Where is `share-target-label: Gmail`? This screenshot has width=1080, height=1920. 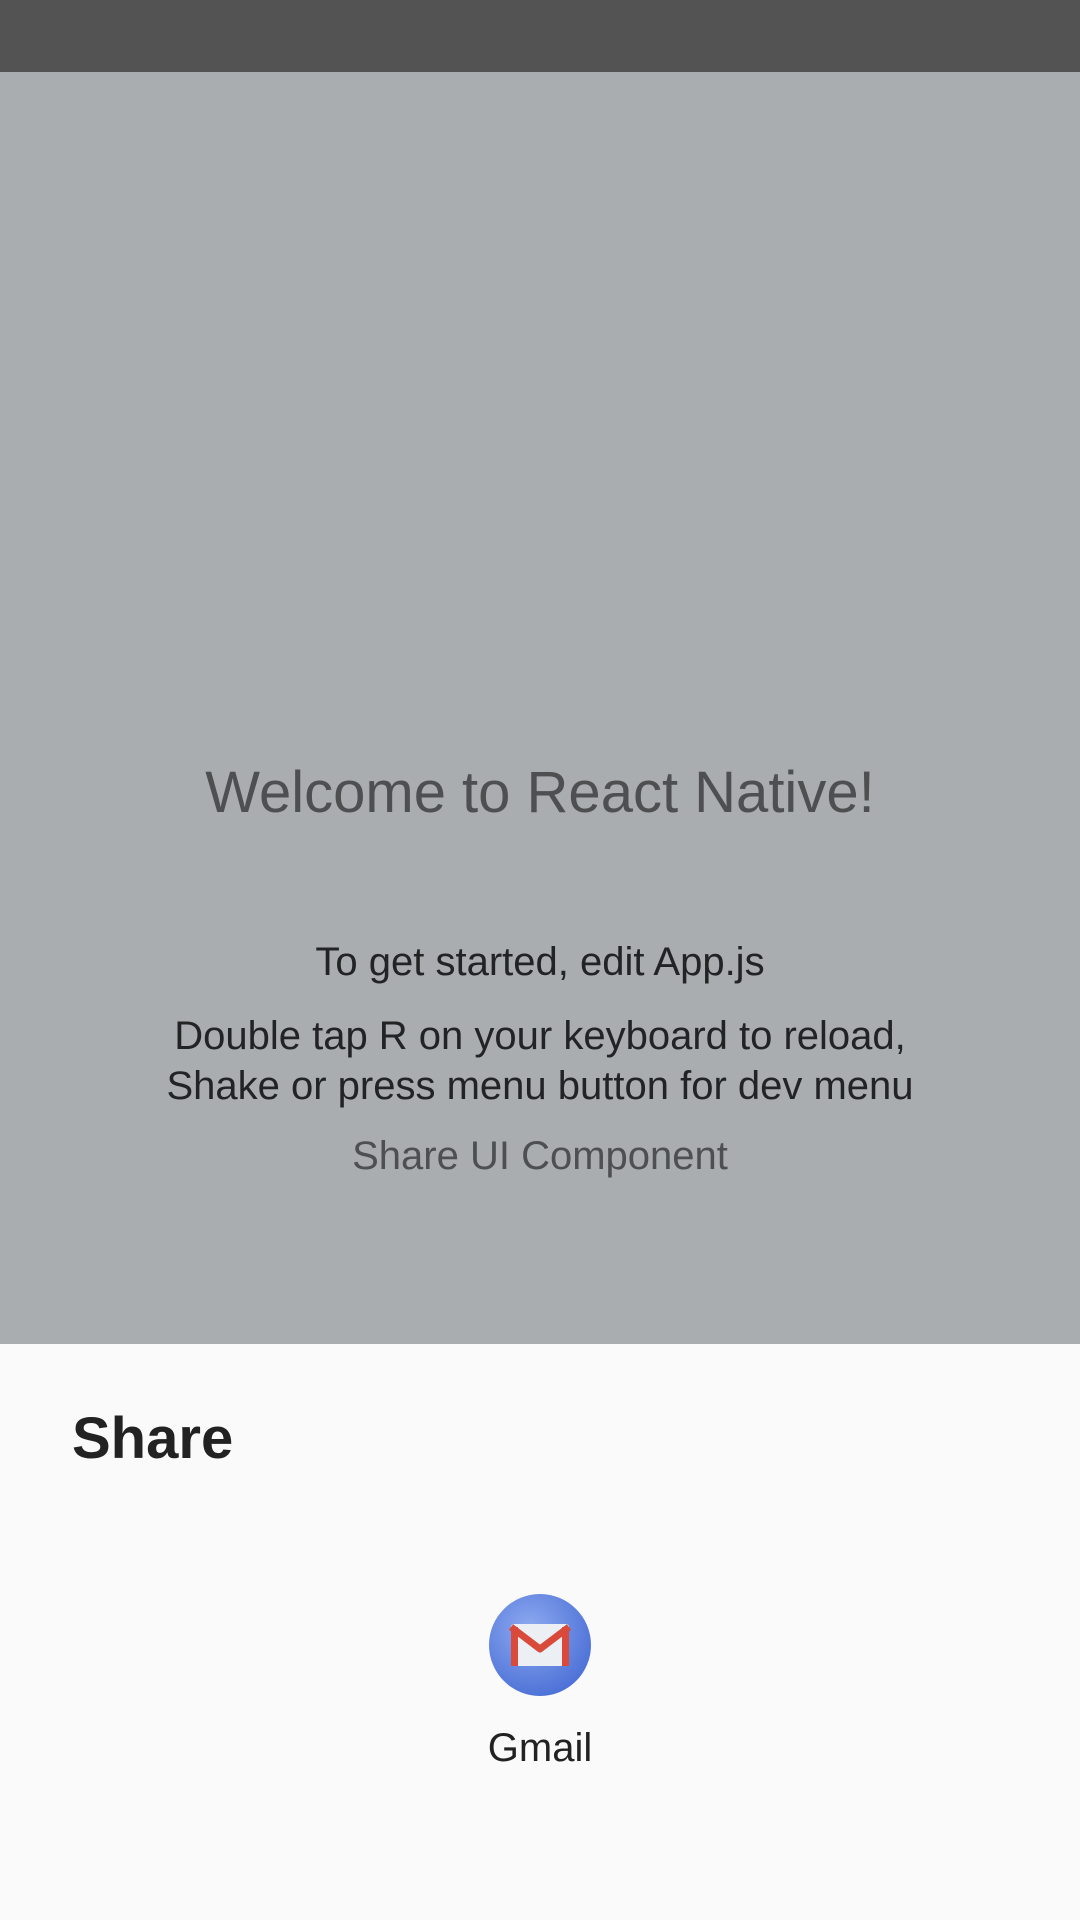 share-target-label: Gmail is located at coordinates (540, 1748).